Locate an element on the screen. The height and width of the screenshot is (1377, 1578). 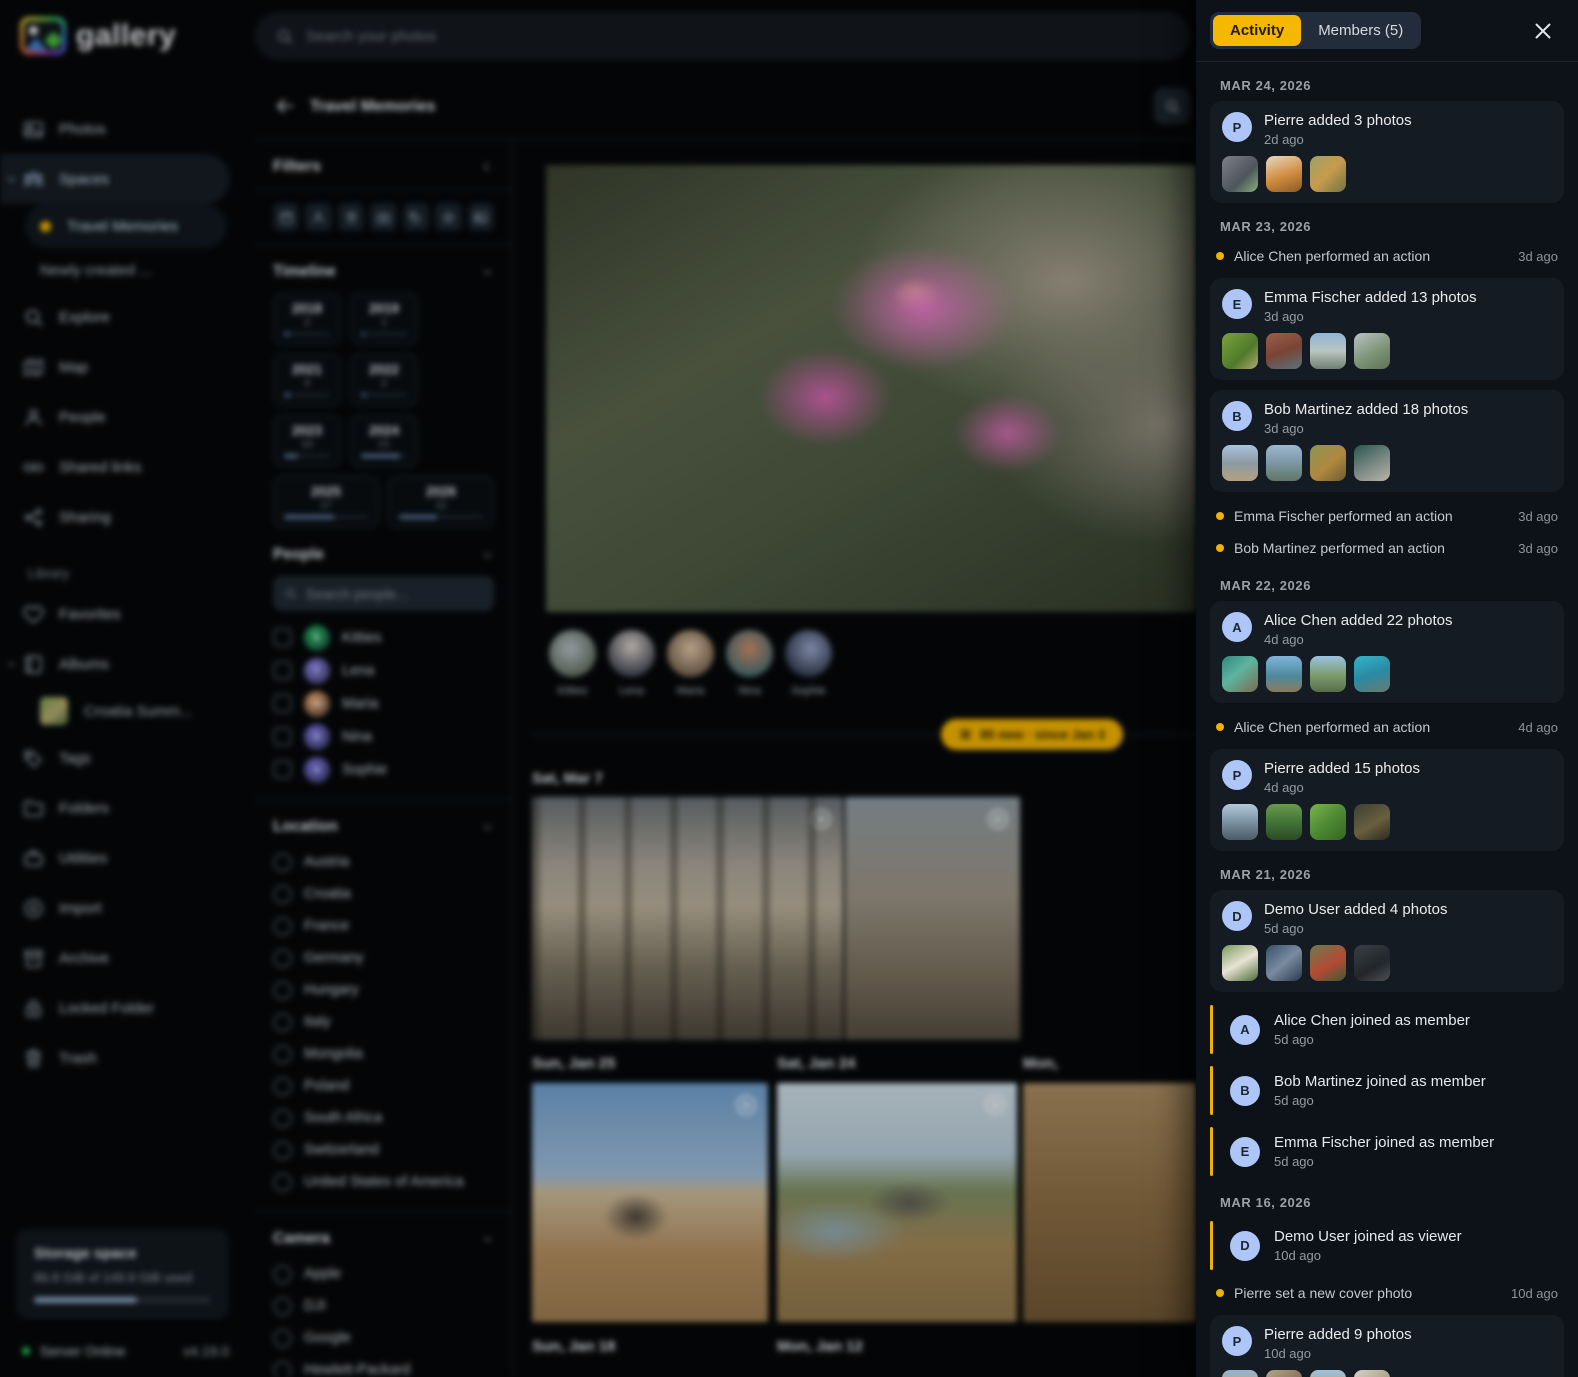
filter-option-hewlett-packard: Hewlett-Packard is located at coordinates (383, 1365).